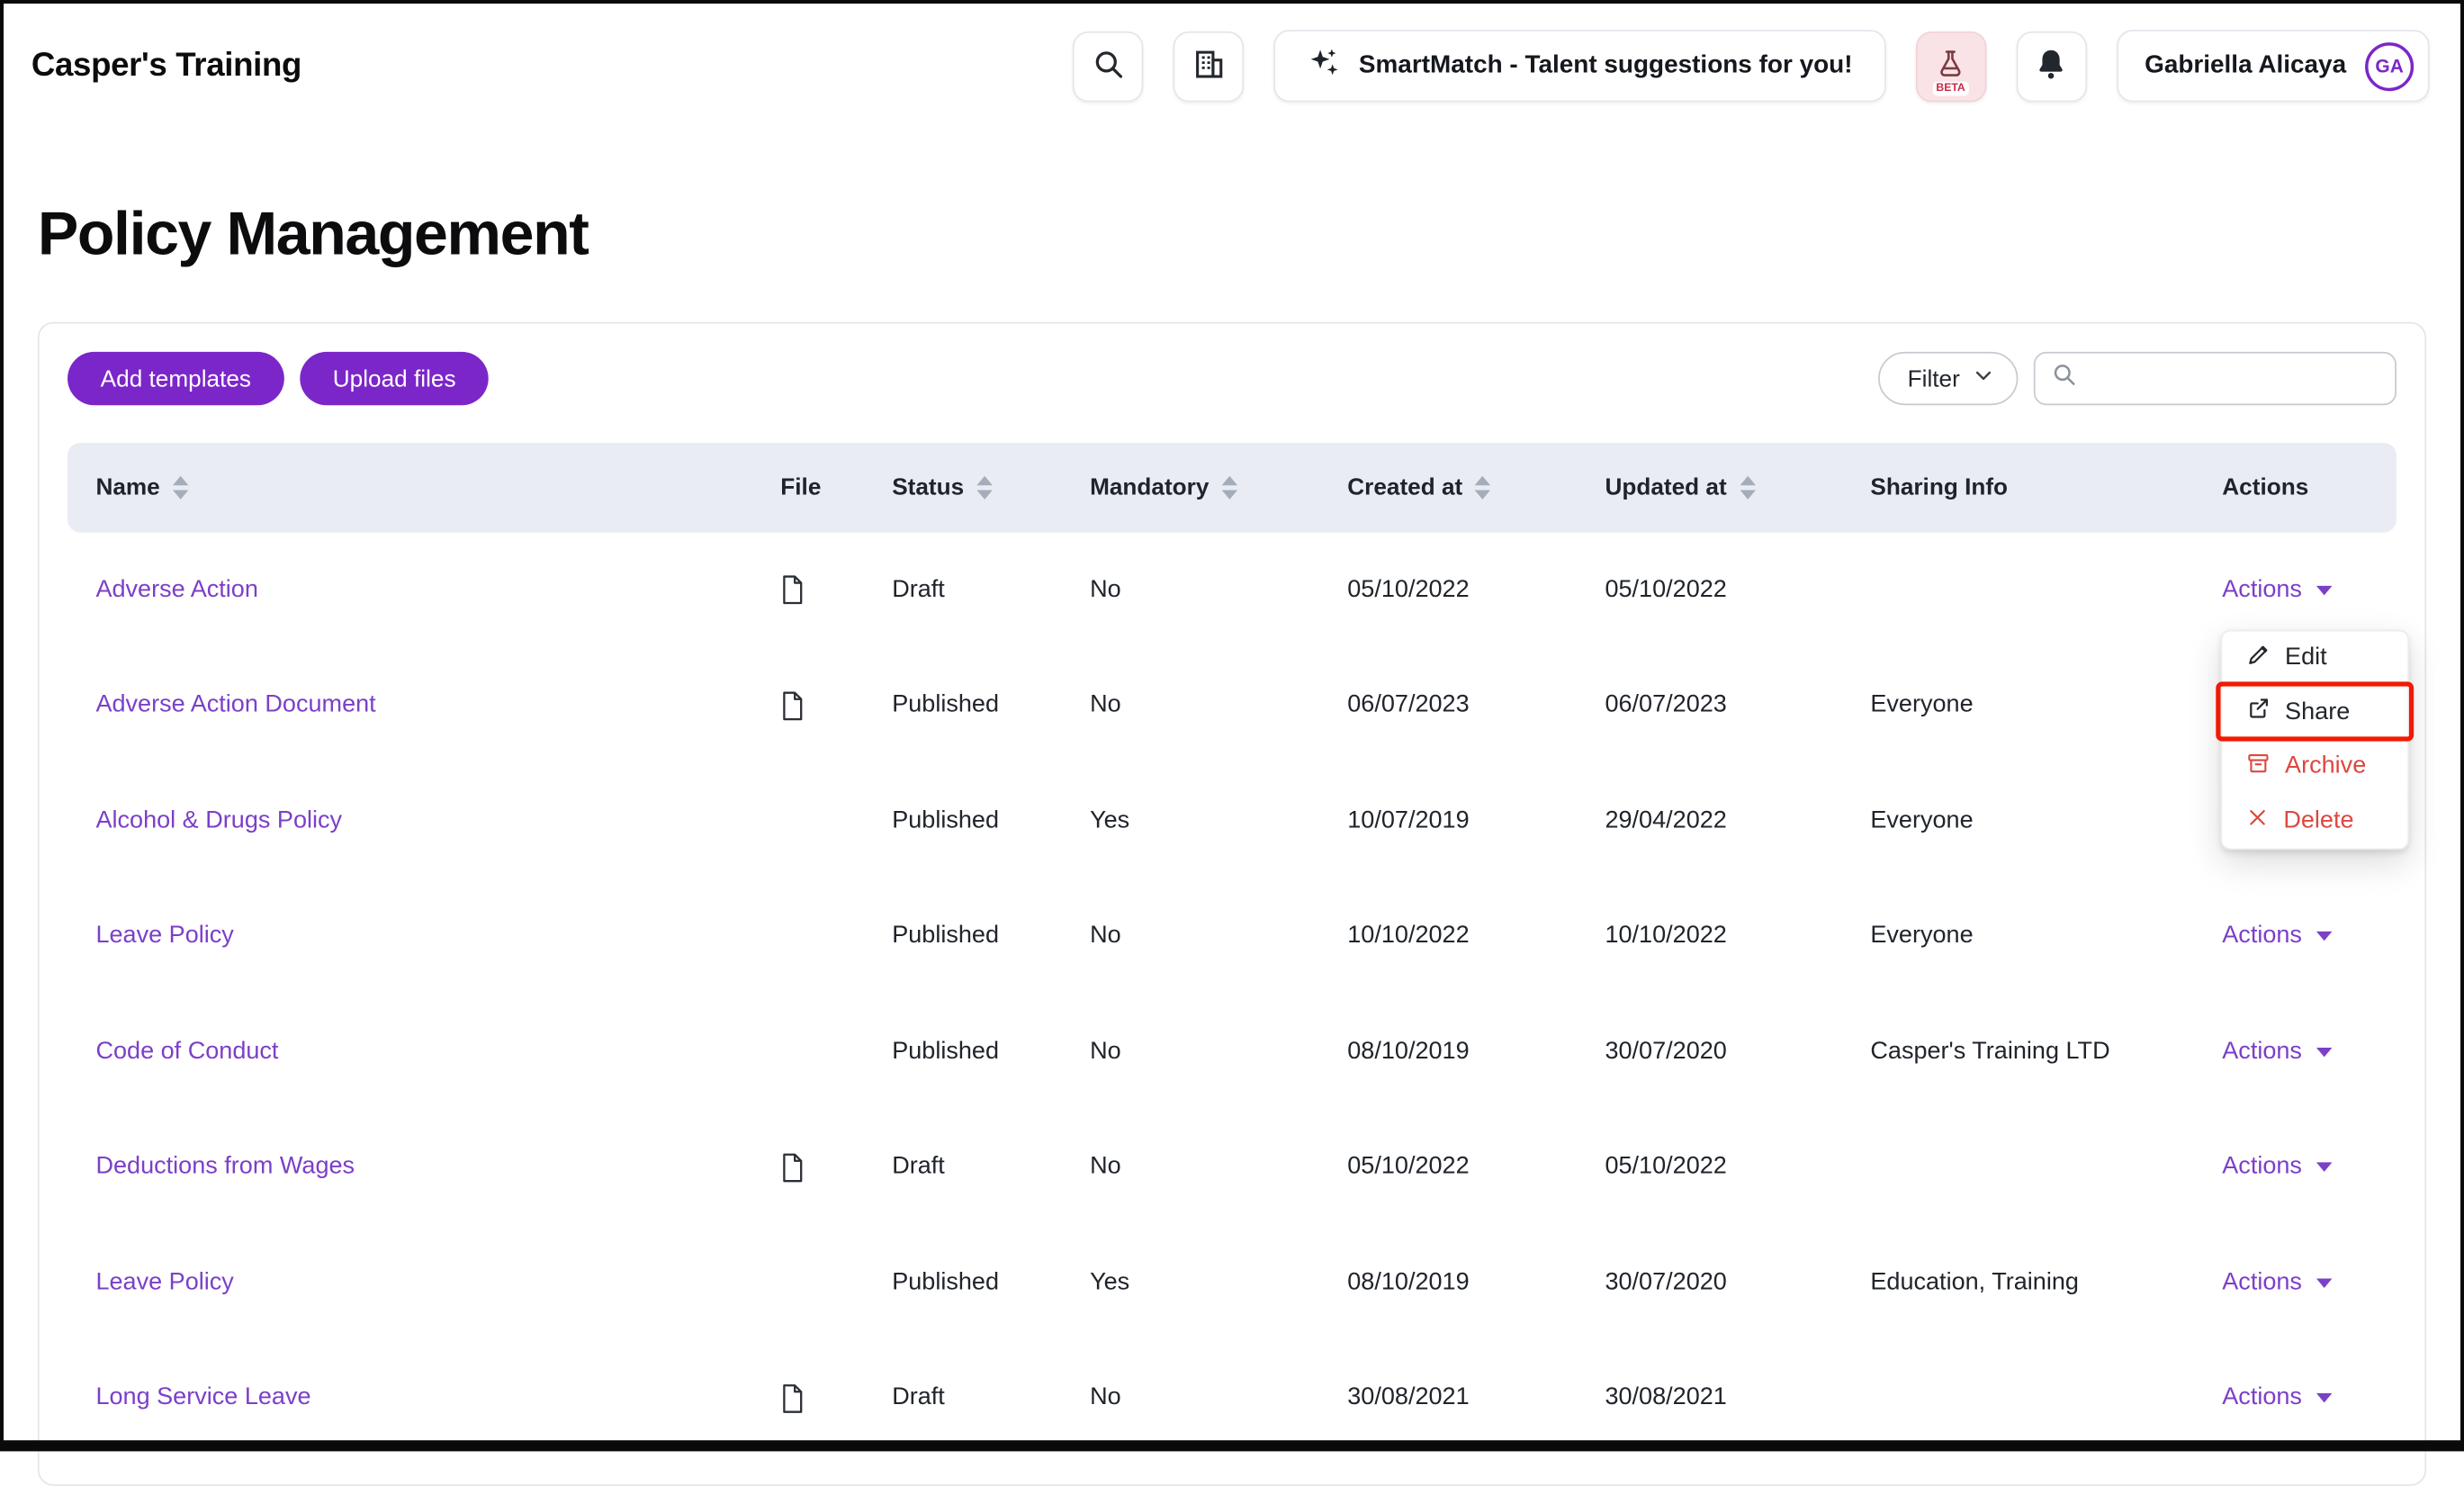 This screenshot has height=1486, width=2464. I want to click on smartmatch-button: SmartMatch - Talent suggestions for you!, so click(1579, 66).